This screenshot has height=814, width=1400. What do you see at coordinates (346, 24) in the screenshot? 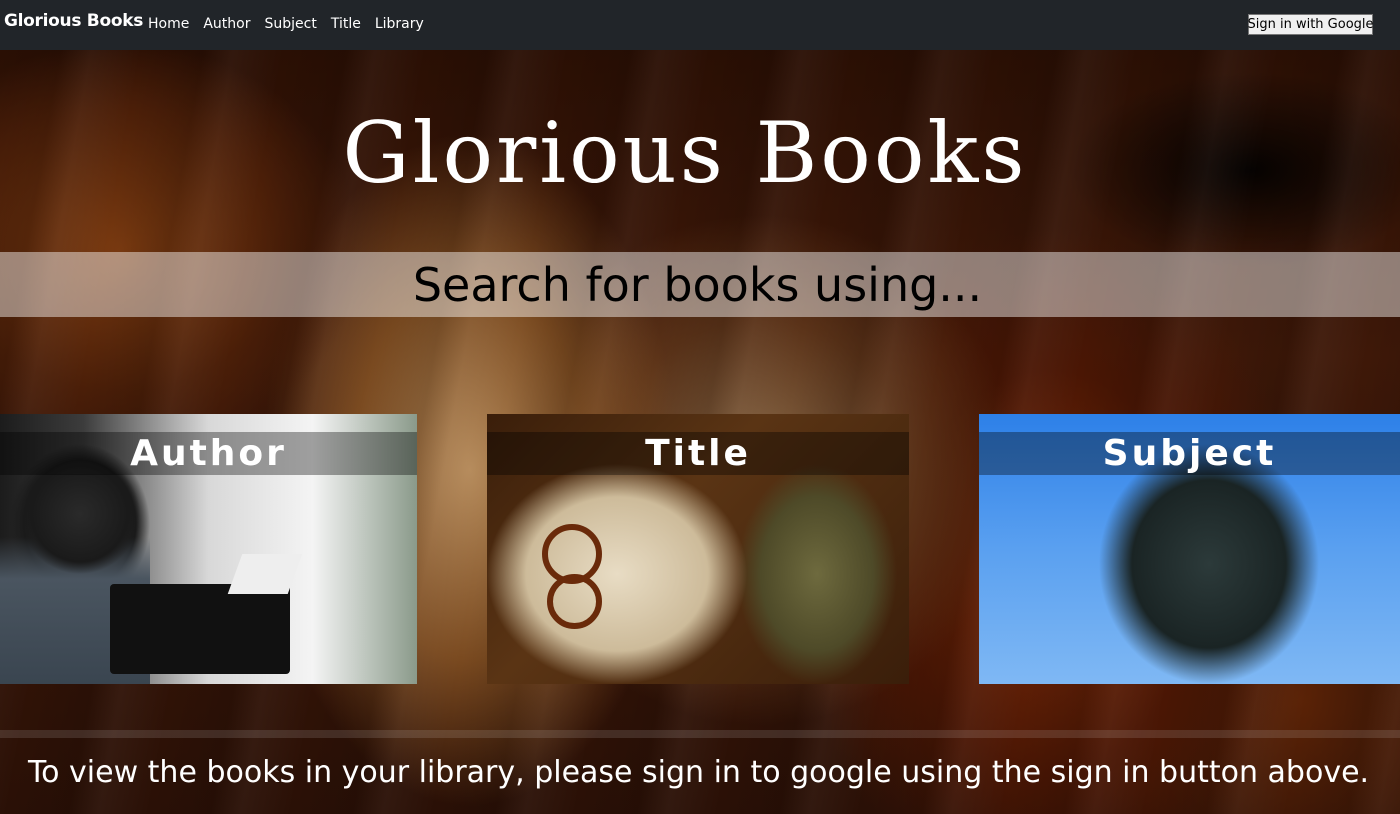
I see `nav-title-link: Title` at bounding box center [346, 24].